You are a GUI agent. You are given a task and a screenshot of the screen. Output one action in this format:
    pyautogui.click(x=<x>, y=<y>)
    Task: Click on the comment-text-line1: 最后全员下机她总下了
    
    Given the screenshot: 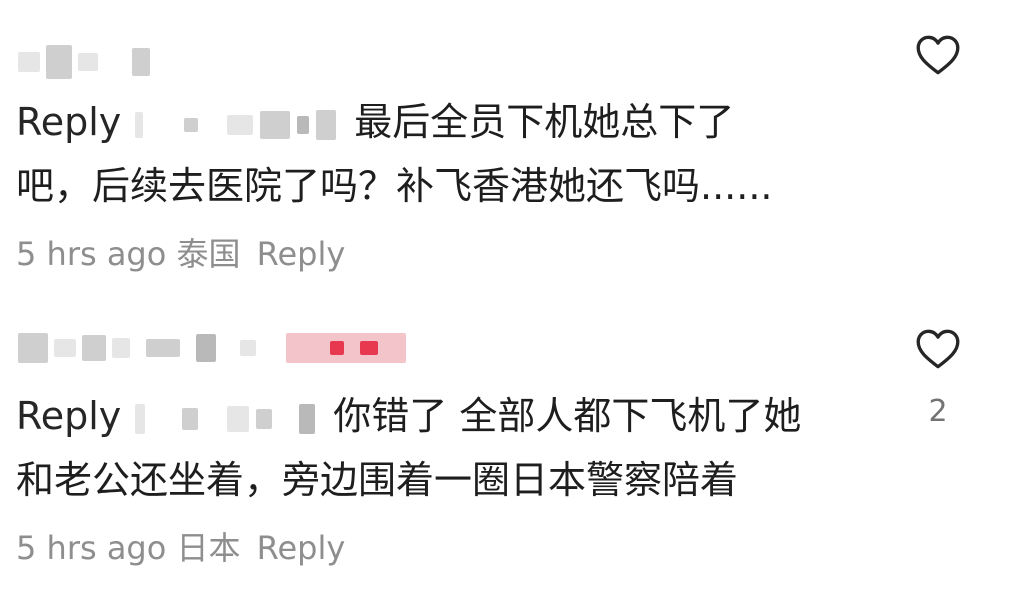 What is the action you would take?
    pyautogui.click(x=544, y=122)
    